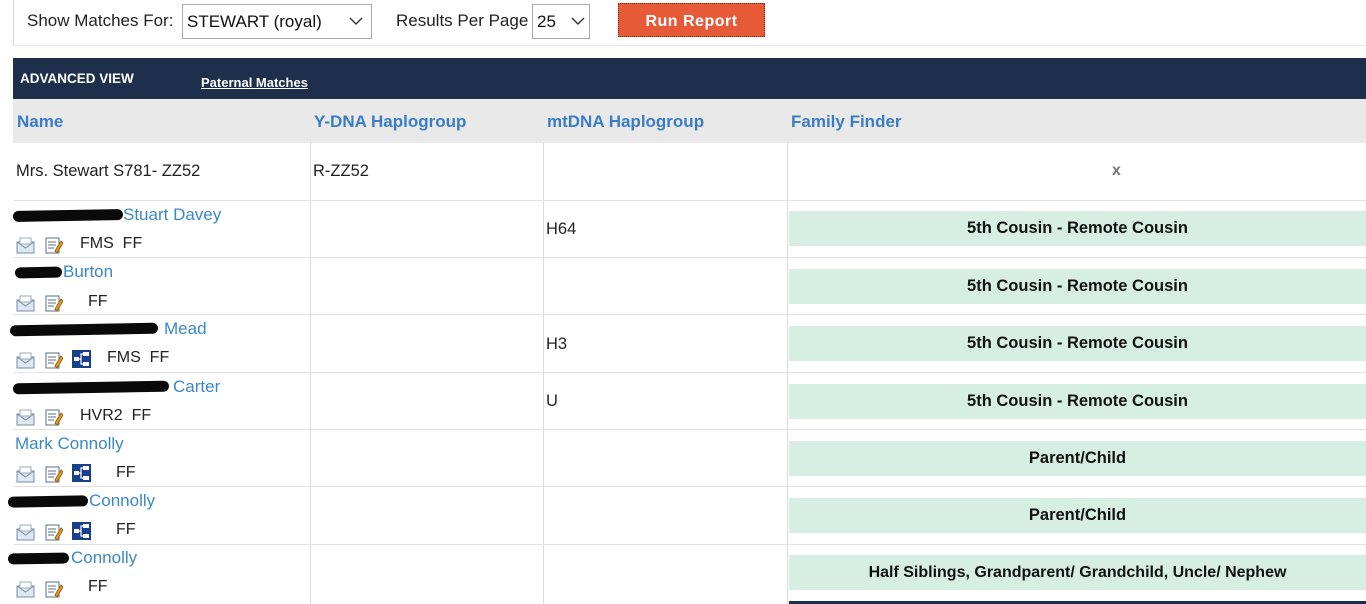  What do you see at coordinates (689, 78) in the screenshot?
I see `advanced-view-header: ADVANCED VIEW Paternal Matches` at bounding box center [689, 78].